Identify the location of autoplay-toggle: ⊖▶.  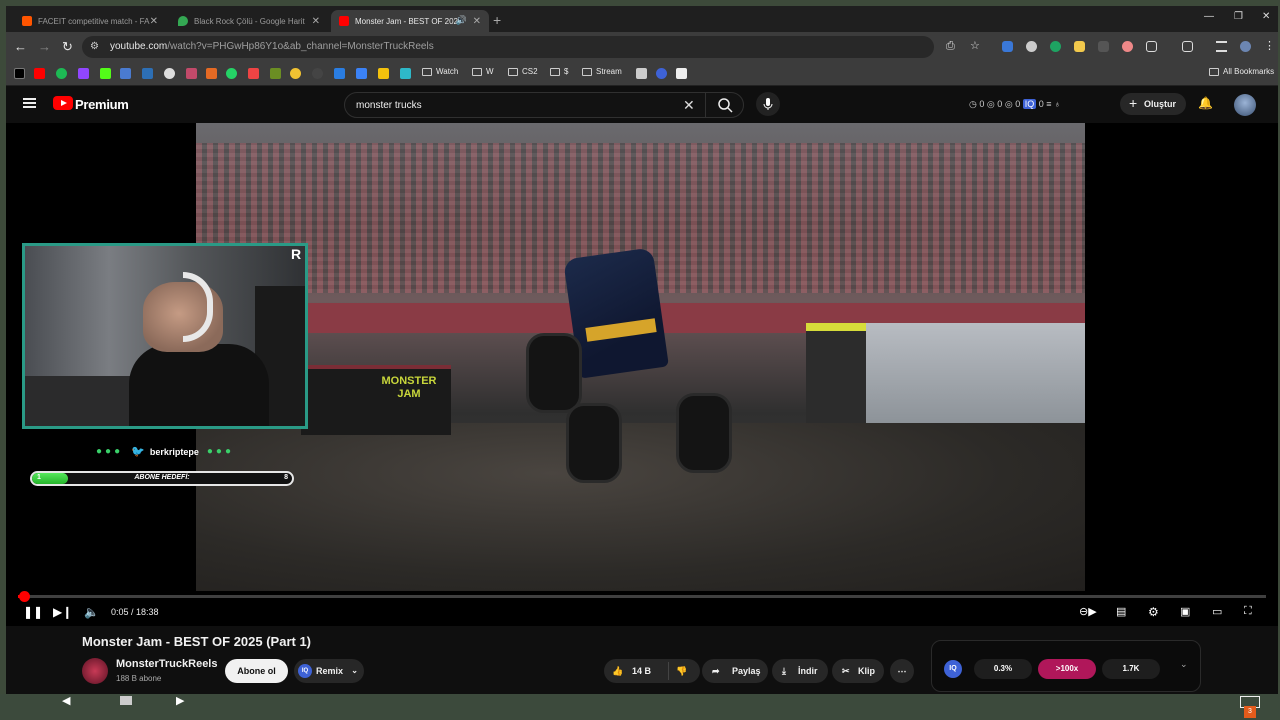
(1088, 611).